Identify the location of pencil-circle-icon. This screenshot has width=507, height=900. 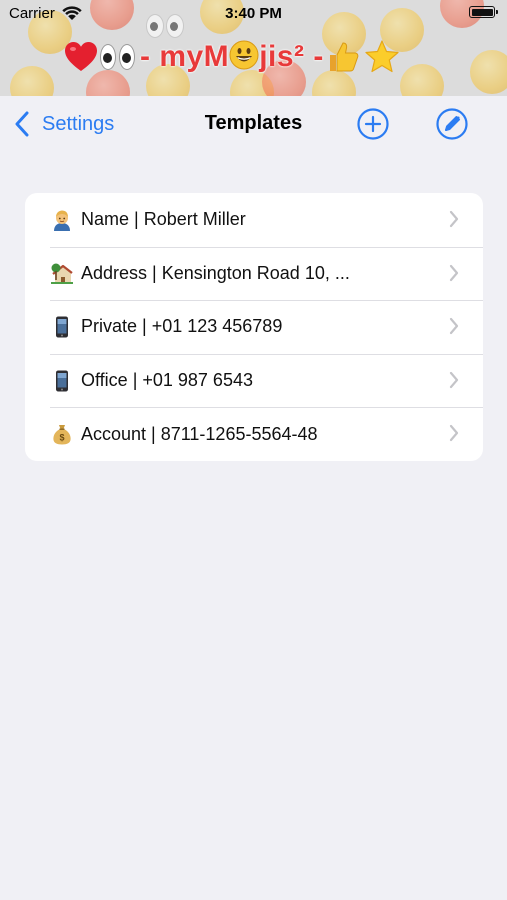
(452, 124).